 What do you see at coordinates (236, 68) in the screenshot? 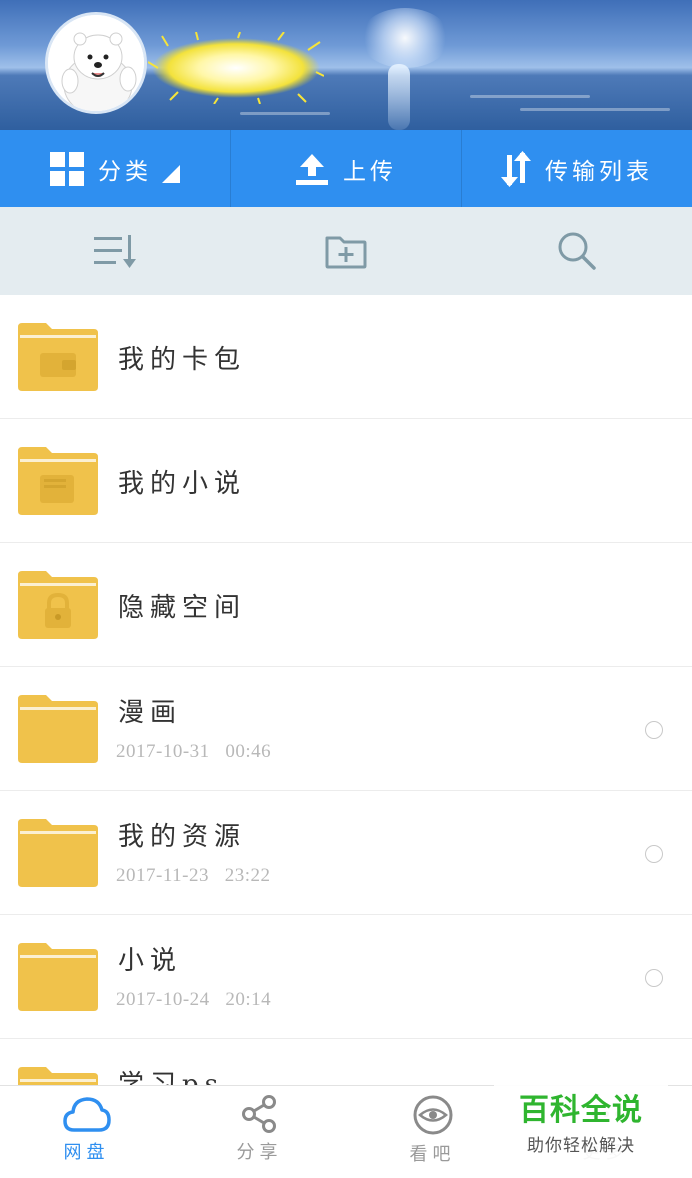
I see `nickname-redaction` at bounding box center [236, 68].